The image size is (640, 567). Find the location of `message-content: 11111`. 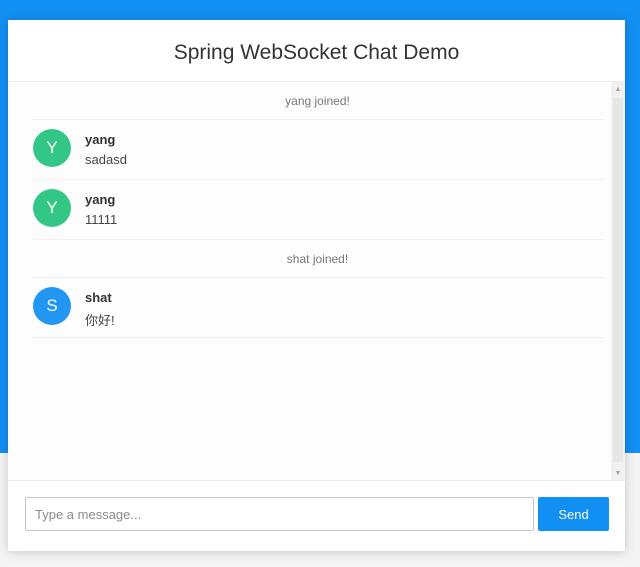

message-content: 11111 is located at coordinates (101, 219).